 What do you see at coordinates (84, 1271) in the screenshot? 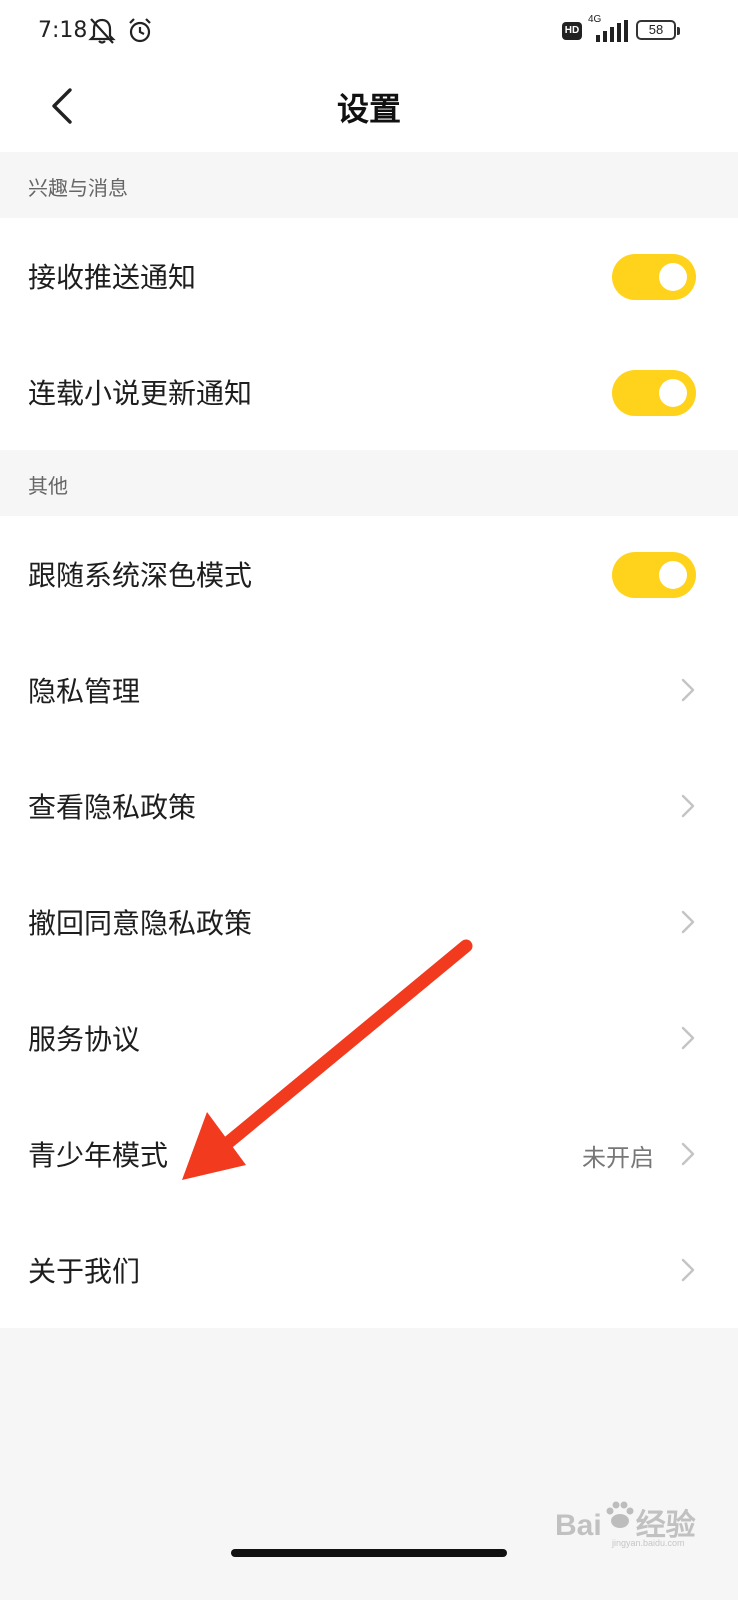
I see `row-label: 关于我们` at bounding box center [84, 1271].